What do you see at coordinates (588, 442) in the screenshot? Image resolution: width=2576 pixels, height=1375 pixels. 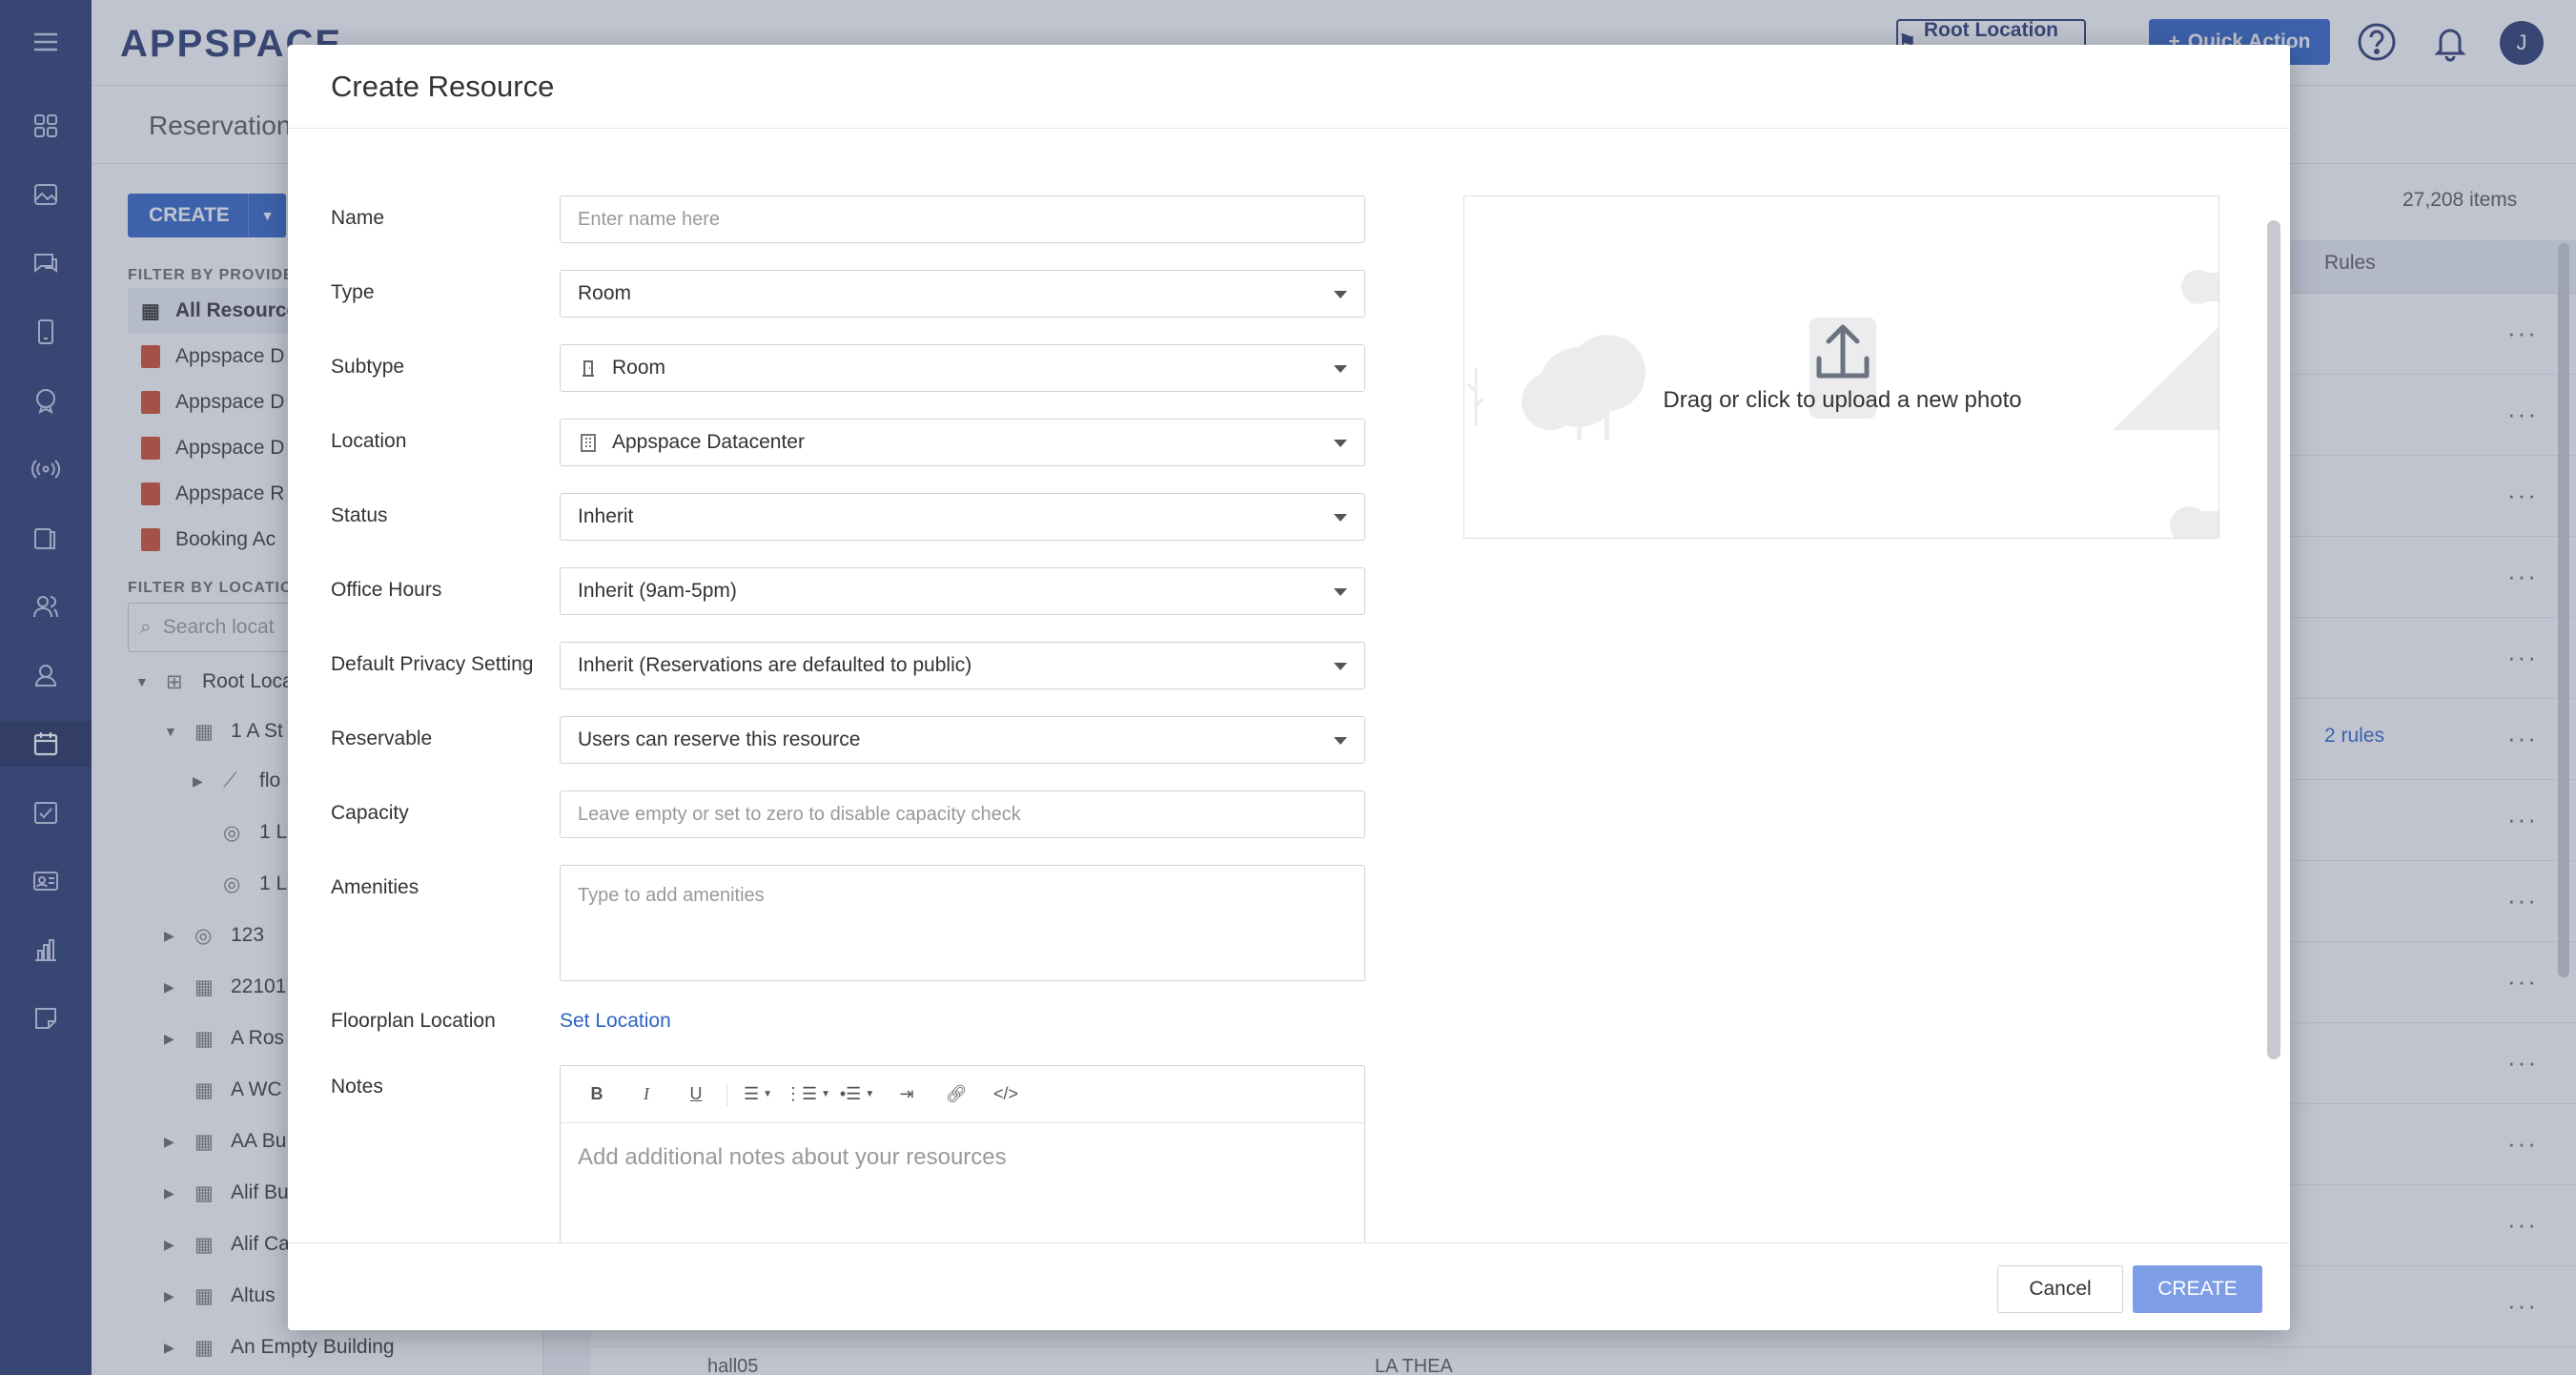 I see `building-icon` at bounding box center [588, 442].